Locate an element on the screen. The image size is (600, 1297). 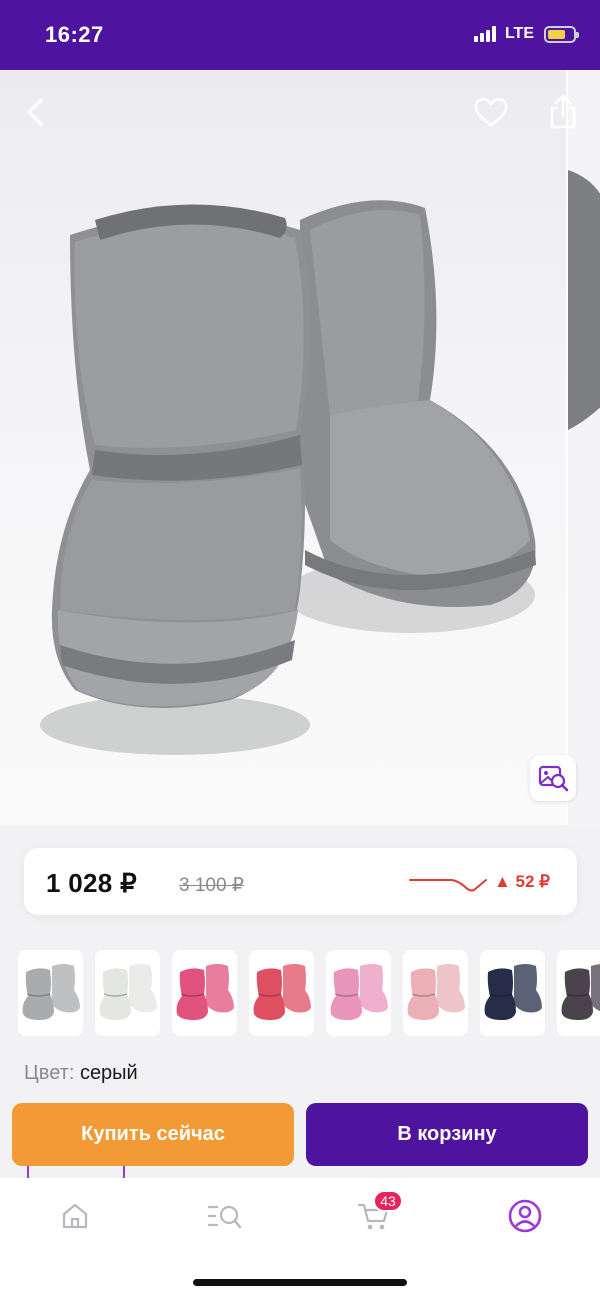
cart-badge: 43 is located at coordinates (388, 1201).